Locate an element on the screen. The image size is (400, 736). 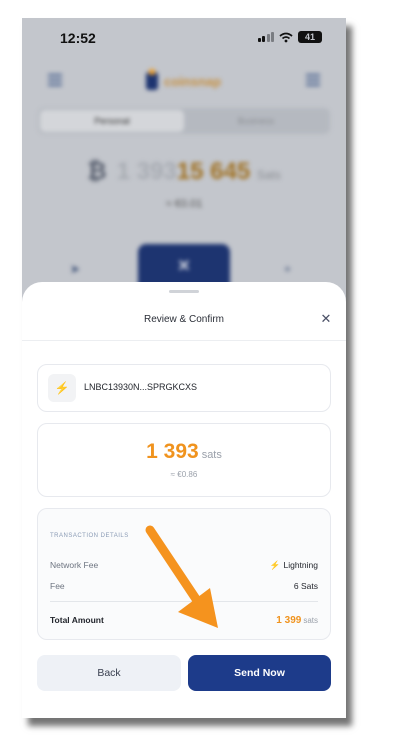
amount-unit: sats is located at coordinates (211, 455).